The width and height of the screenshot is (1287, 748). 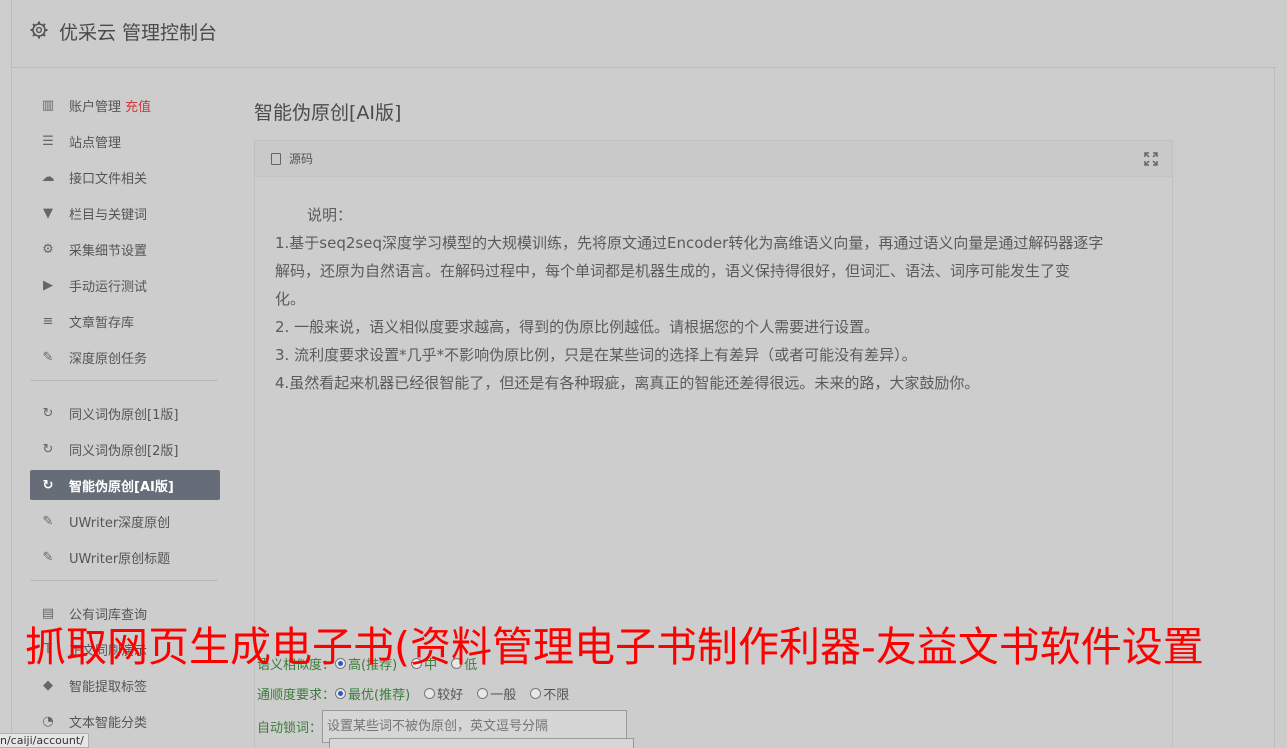 I want to click on sidebar-item: ↻ 同义词伪原创[2版], so click(x=125, y=449).